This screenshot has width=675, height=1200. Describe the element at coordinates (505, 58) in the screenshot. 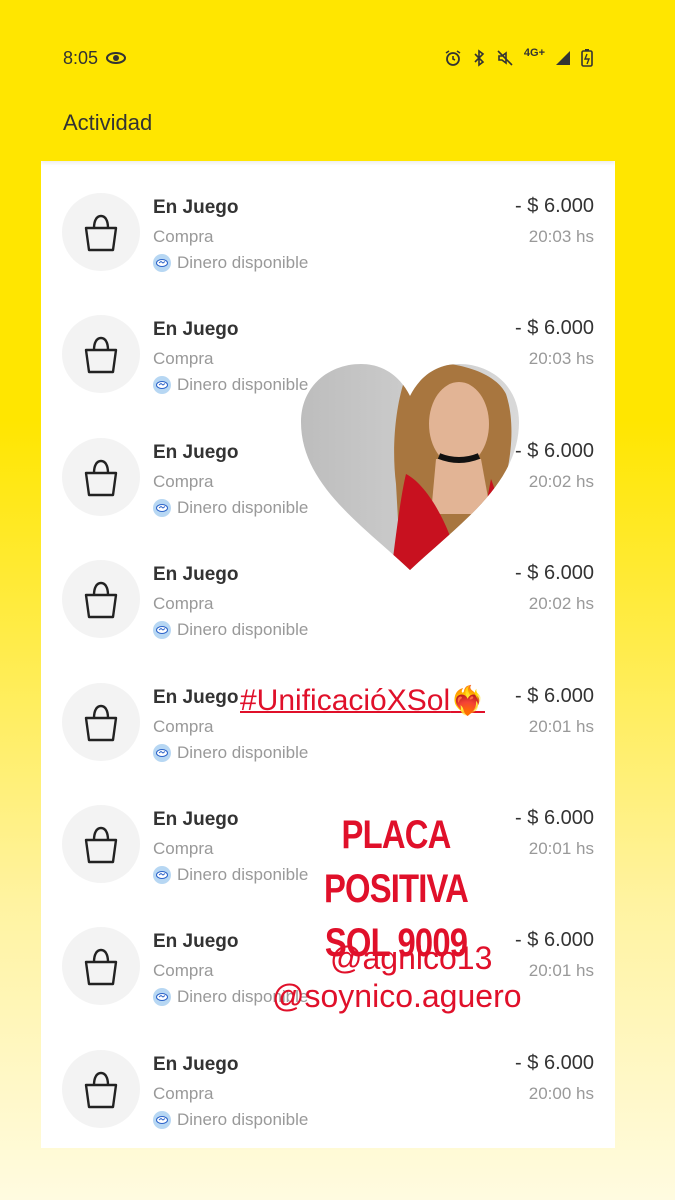

I see `mute-icon` at that location.